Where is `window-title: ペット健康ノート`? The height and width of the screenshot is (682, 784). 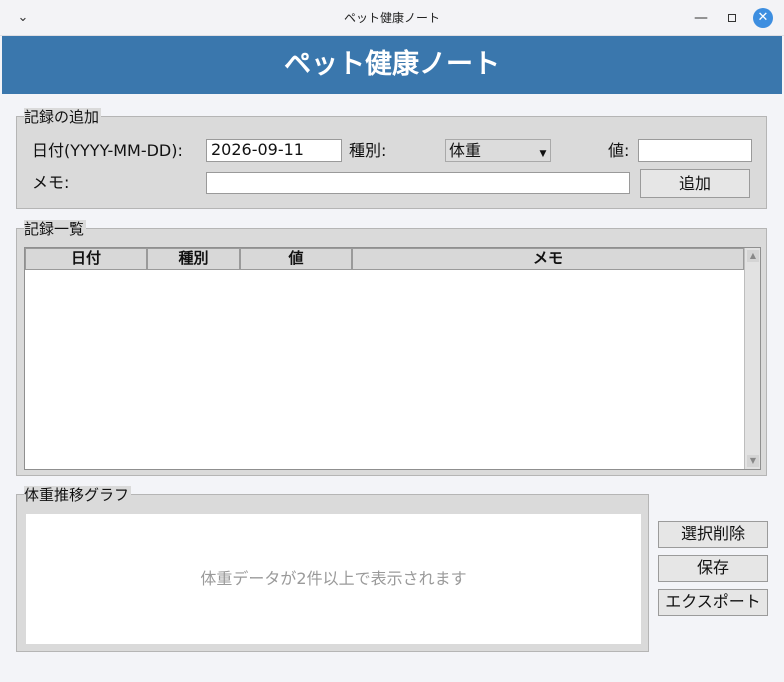
window-title: ペット健康ノート is located at coordinates (391, 18).